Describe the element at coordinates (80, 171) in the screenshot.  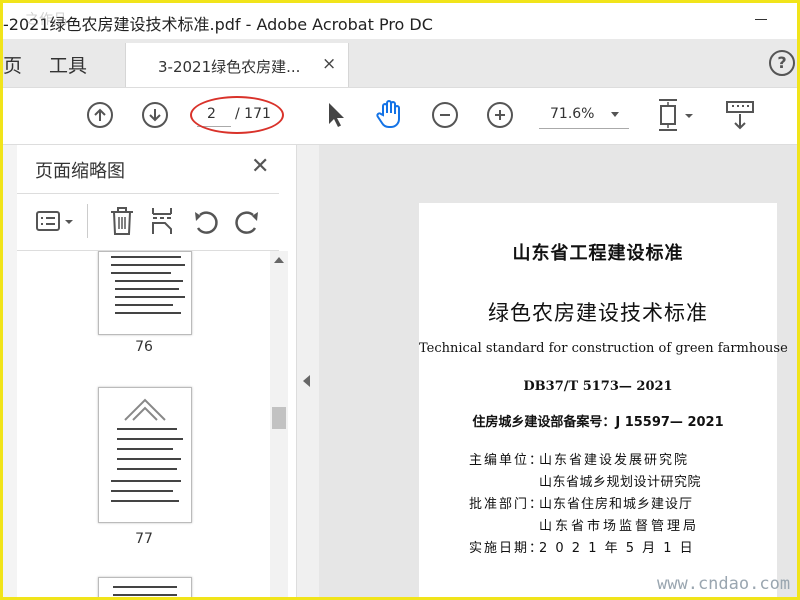
I see `pane-title: 页面缩略图` at that location.